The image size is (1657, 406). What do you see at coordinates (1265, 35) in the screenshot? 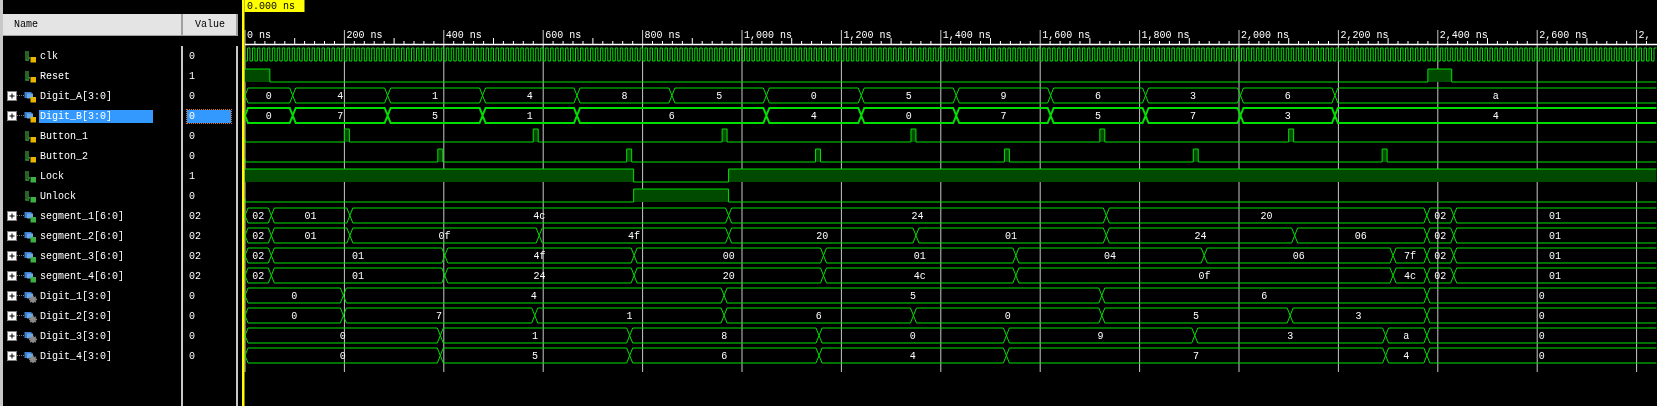
I see `time-label: 2,000 ns` at bounding box center [1265, 35].